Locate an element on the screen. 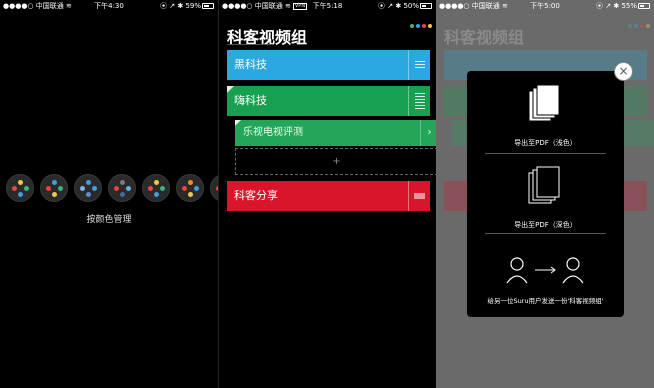  battery-percent: 59% is located at coordinates (193, 6).